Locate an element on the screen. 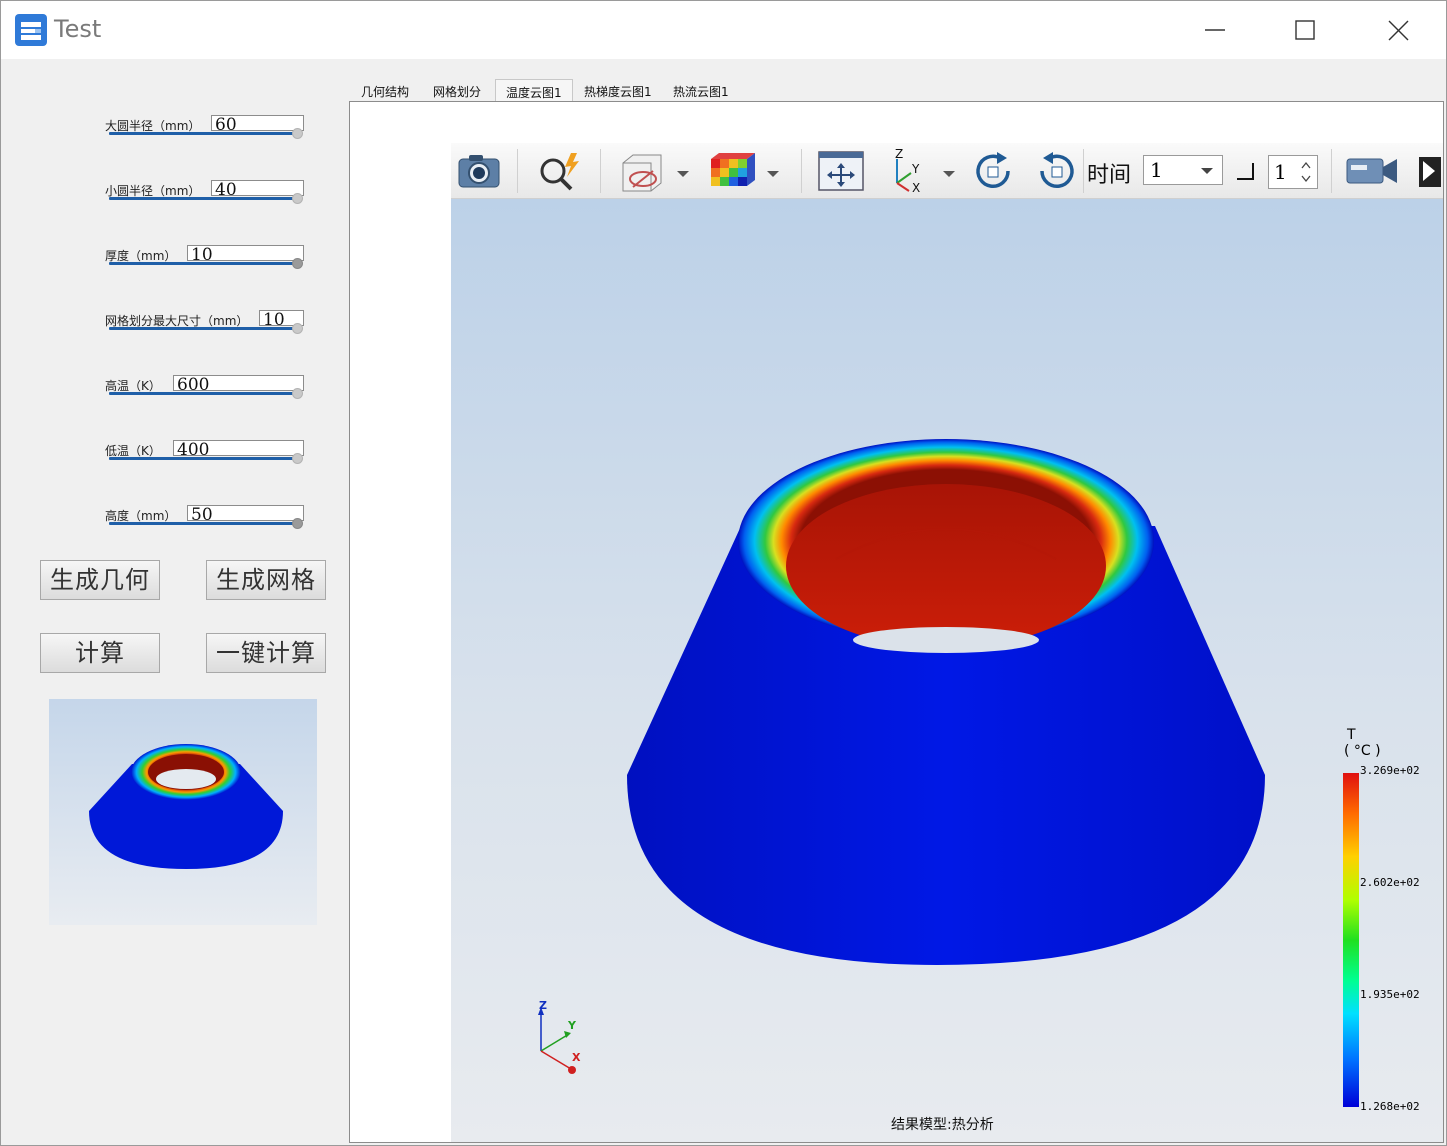 This screenshot has height=1146, width=1447. param-thickness: 厚度（mm） 10 is located at coordinates (168, 266).